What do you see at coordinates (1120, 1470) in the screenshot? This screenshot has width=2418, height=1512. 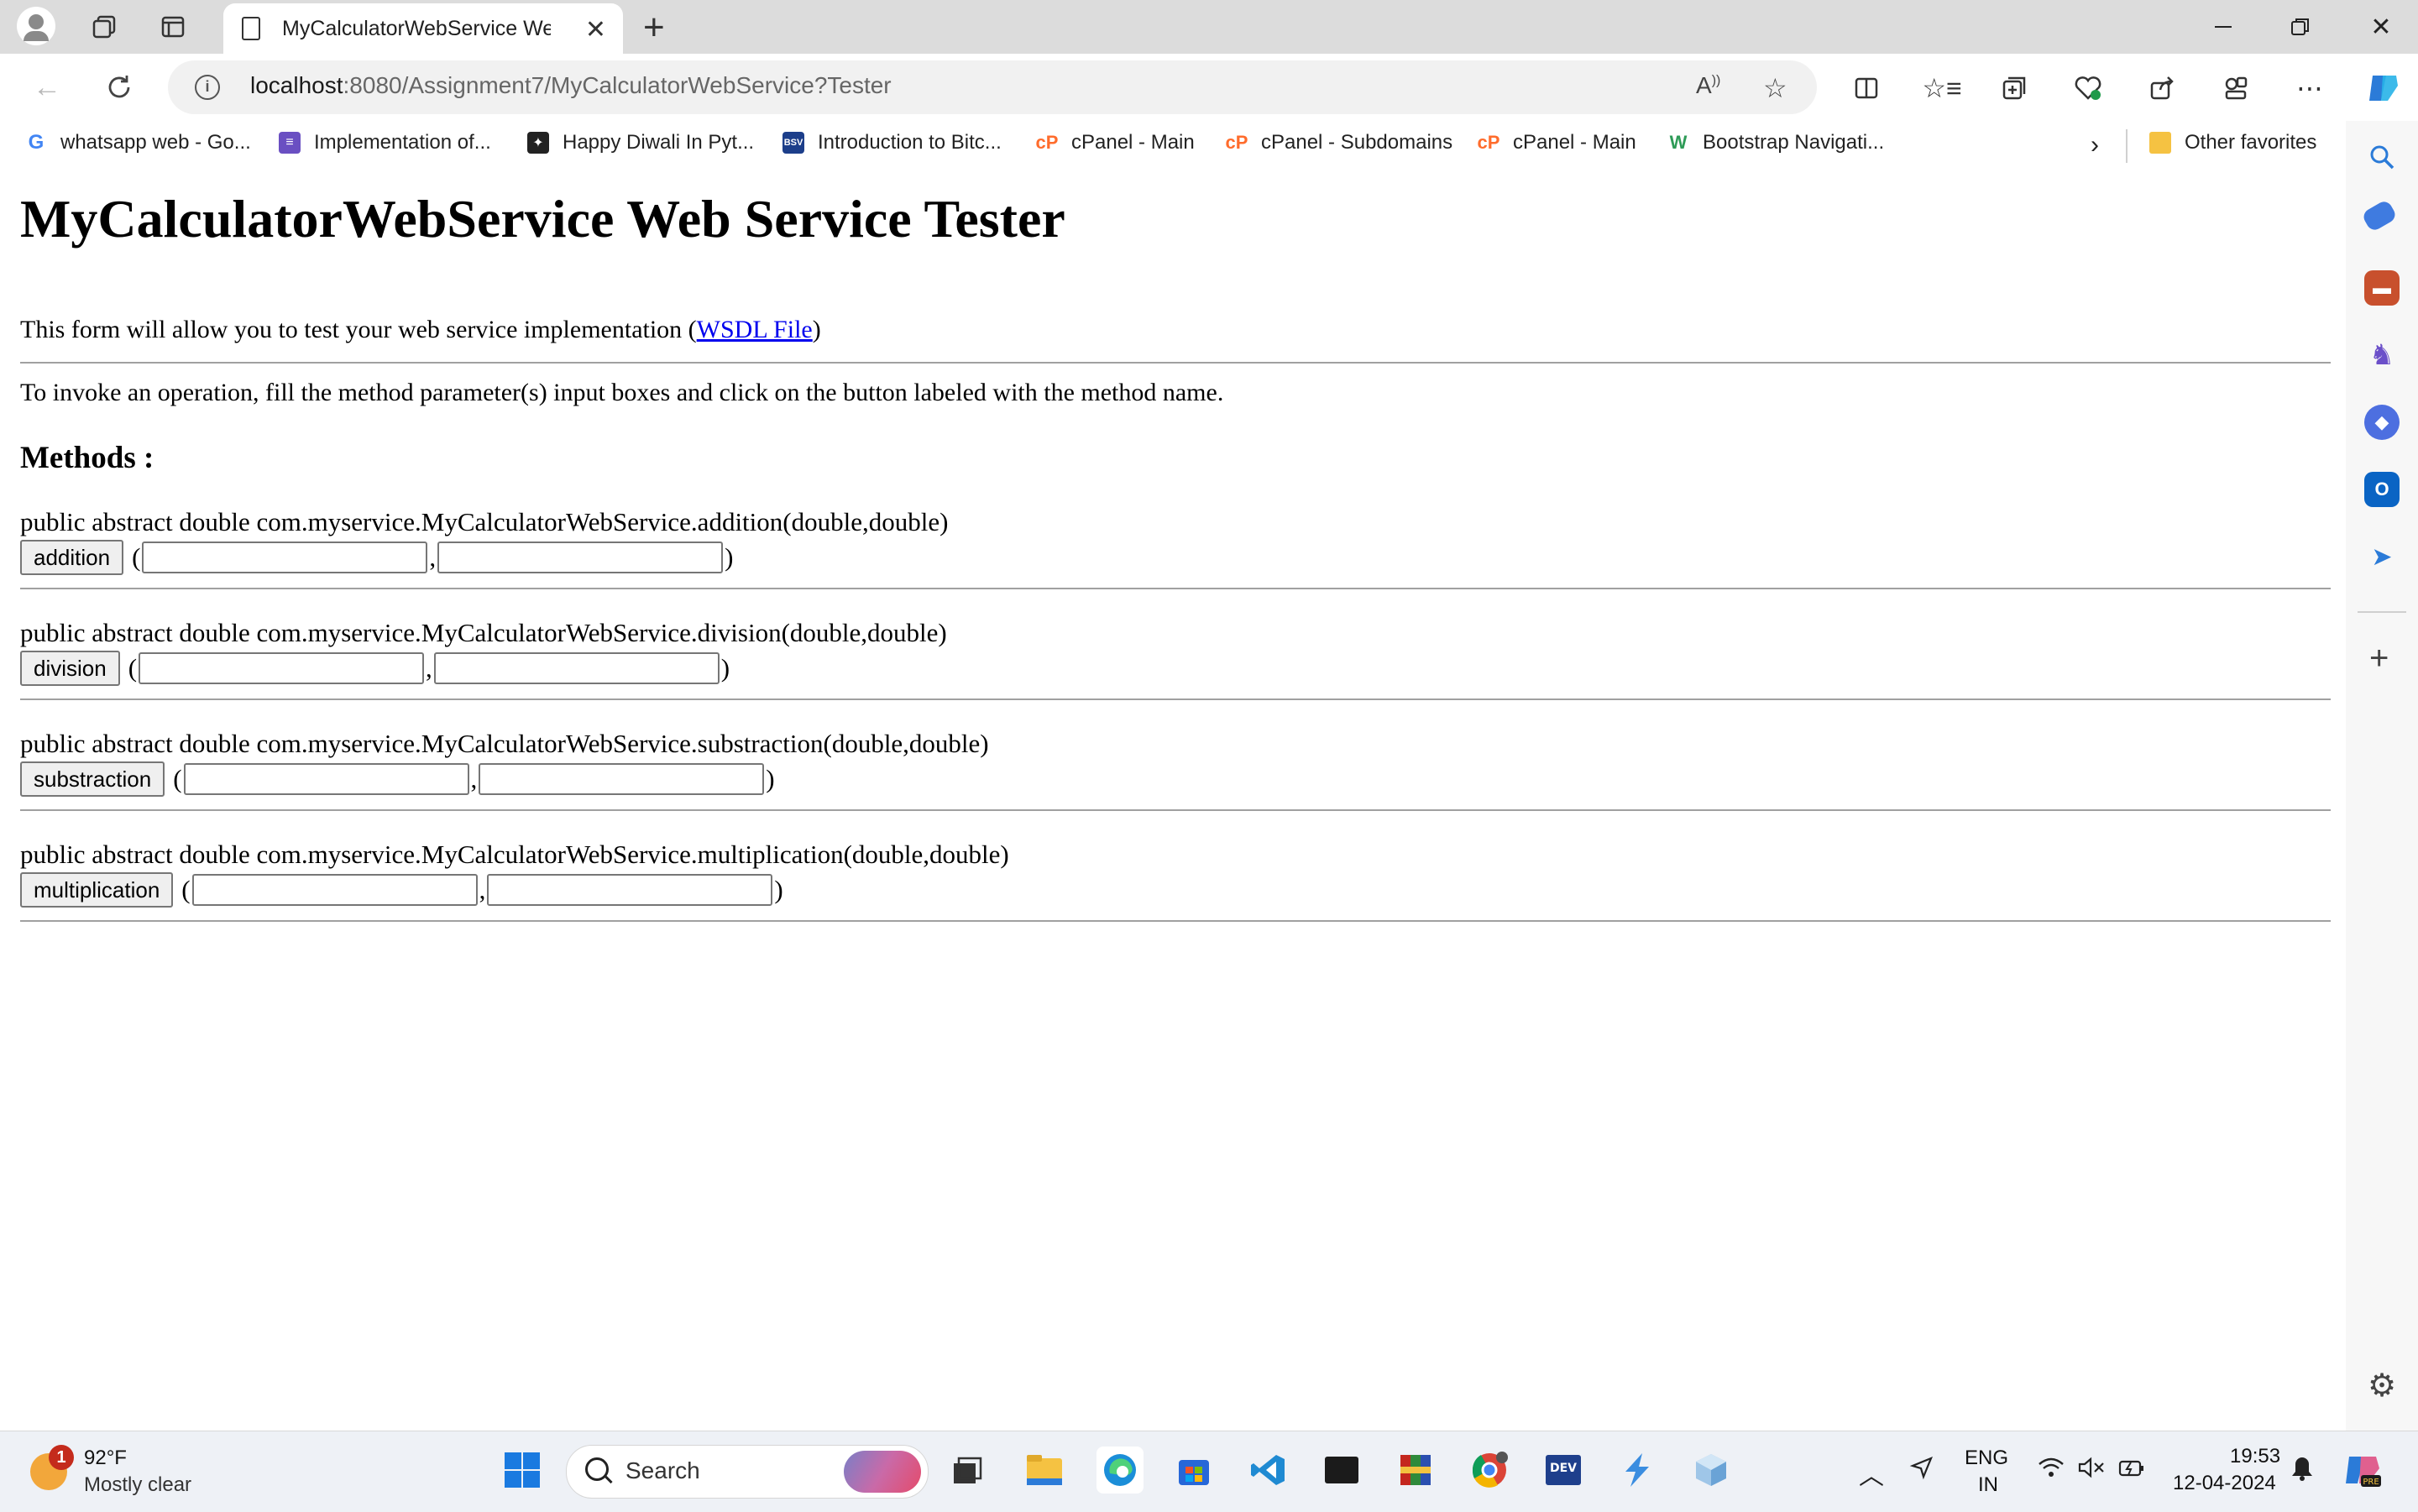 I see `edge-browser-icon` at bounding box center [1120, 1470].